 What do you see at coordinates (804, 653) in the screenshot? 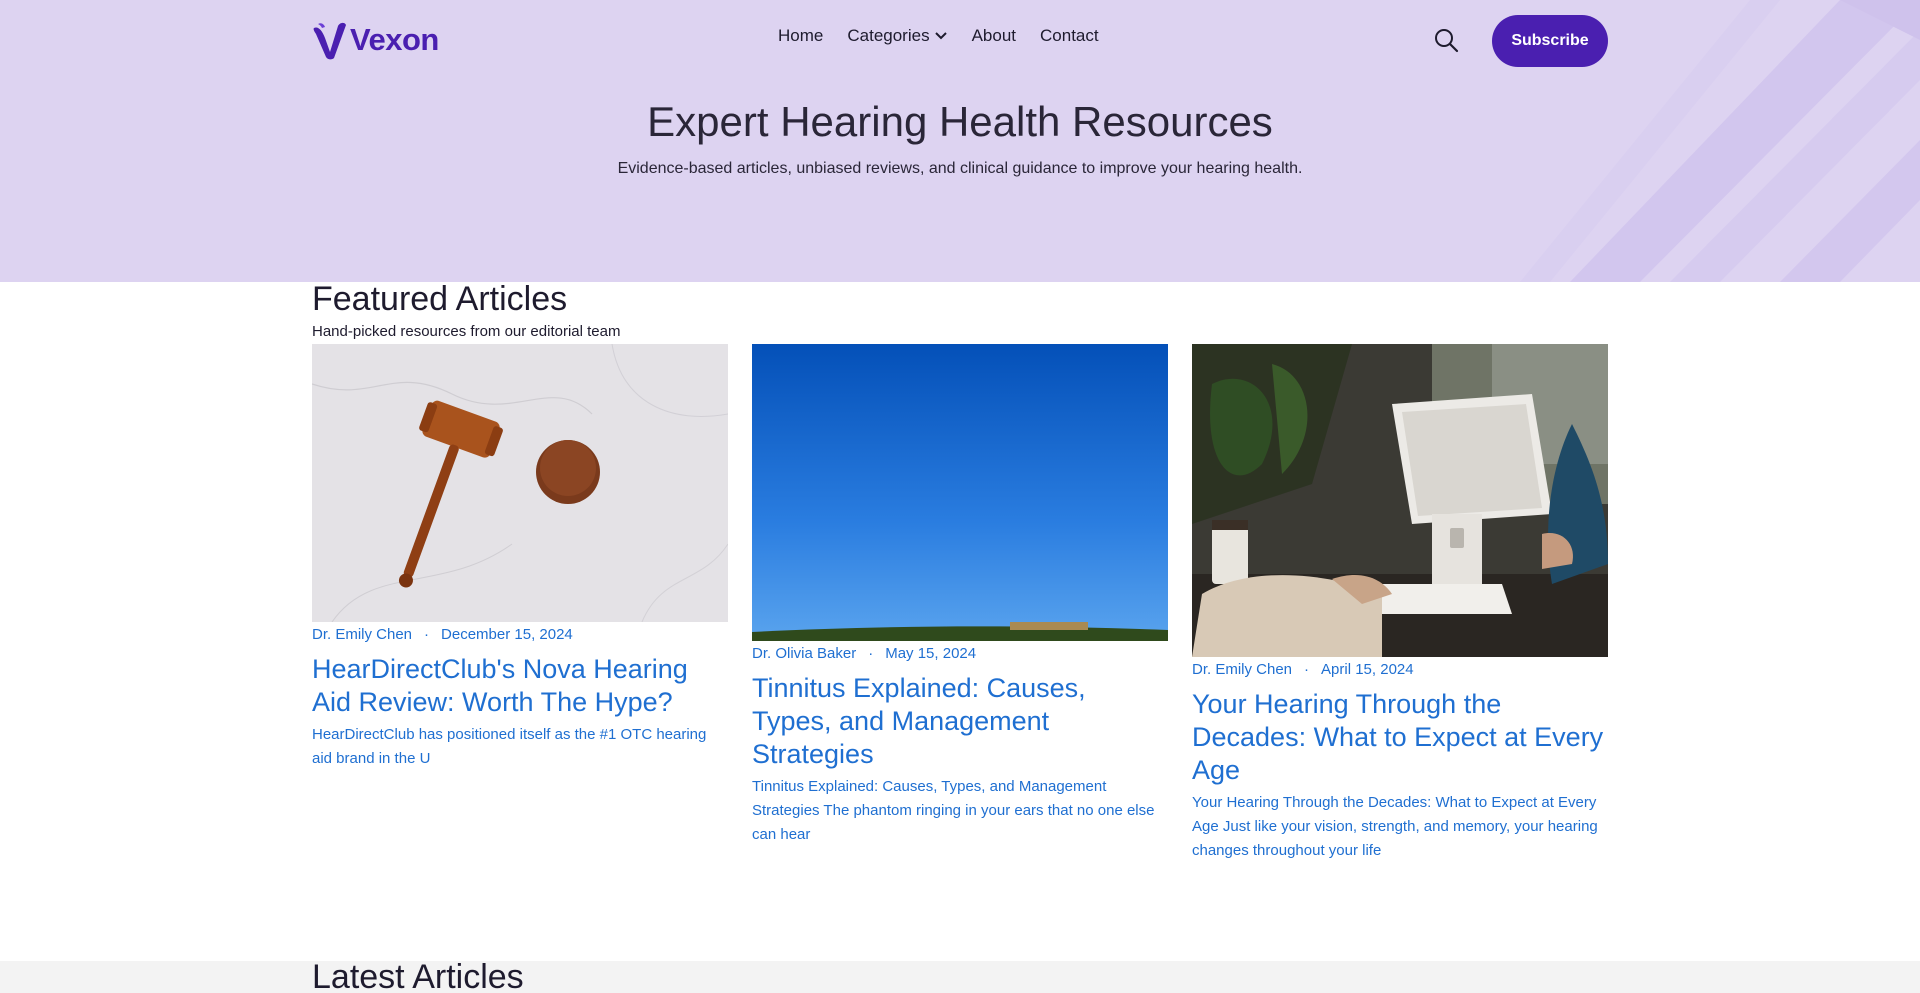
I see `article-author: Dr. Olivia Baker` at bounding box center [804, 653].